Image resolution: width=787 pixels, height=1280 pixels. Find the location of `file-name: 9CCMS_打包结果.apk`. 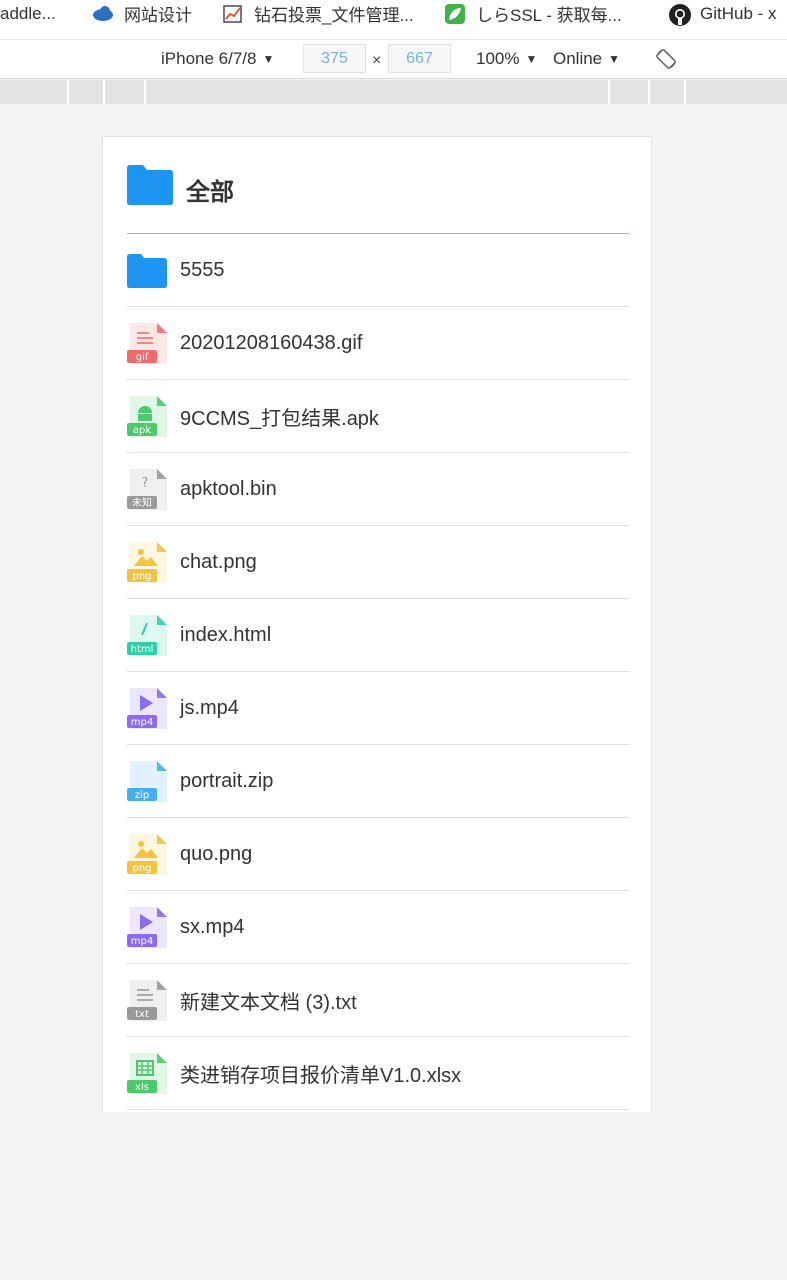

file-name: 9CCMS_打包结果.apk is located at coordinates (279, 418).